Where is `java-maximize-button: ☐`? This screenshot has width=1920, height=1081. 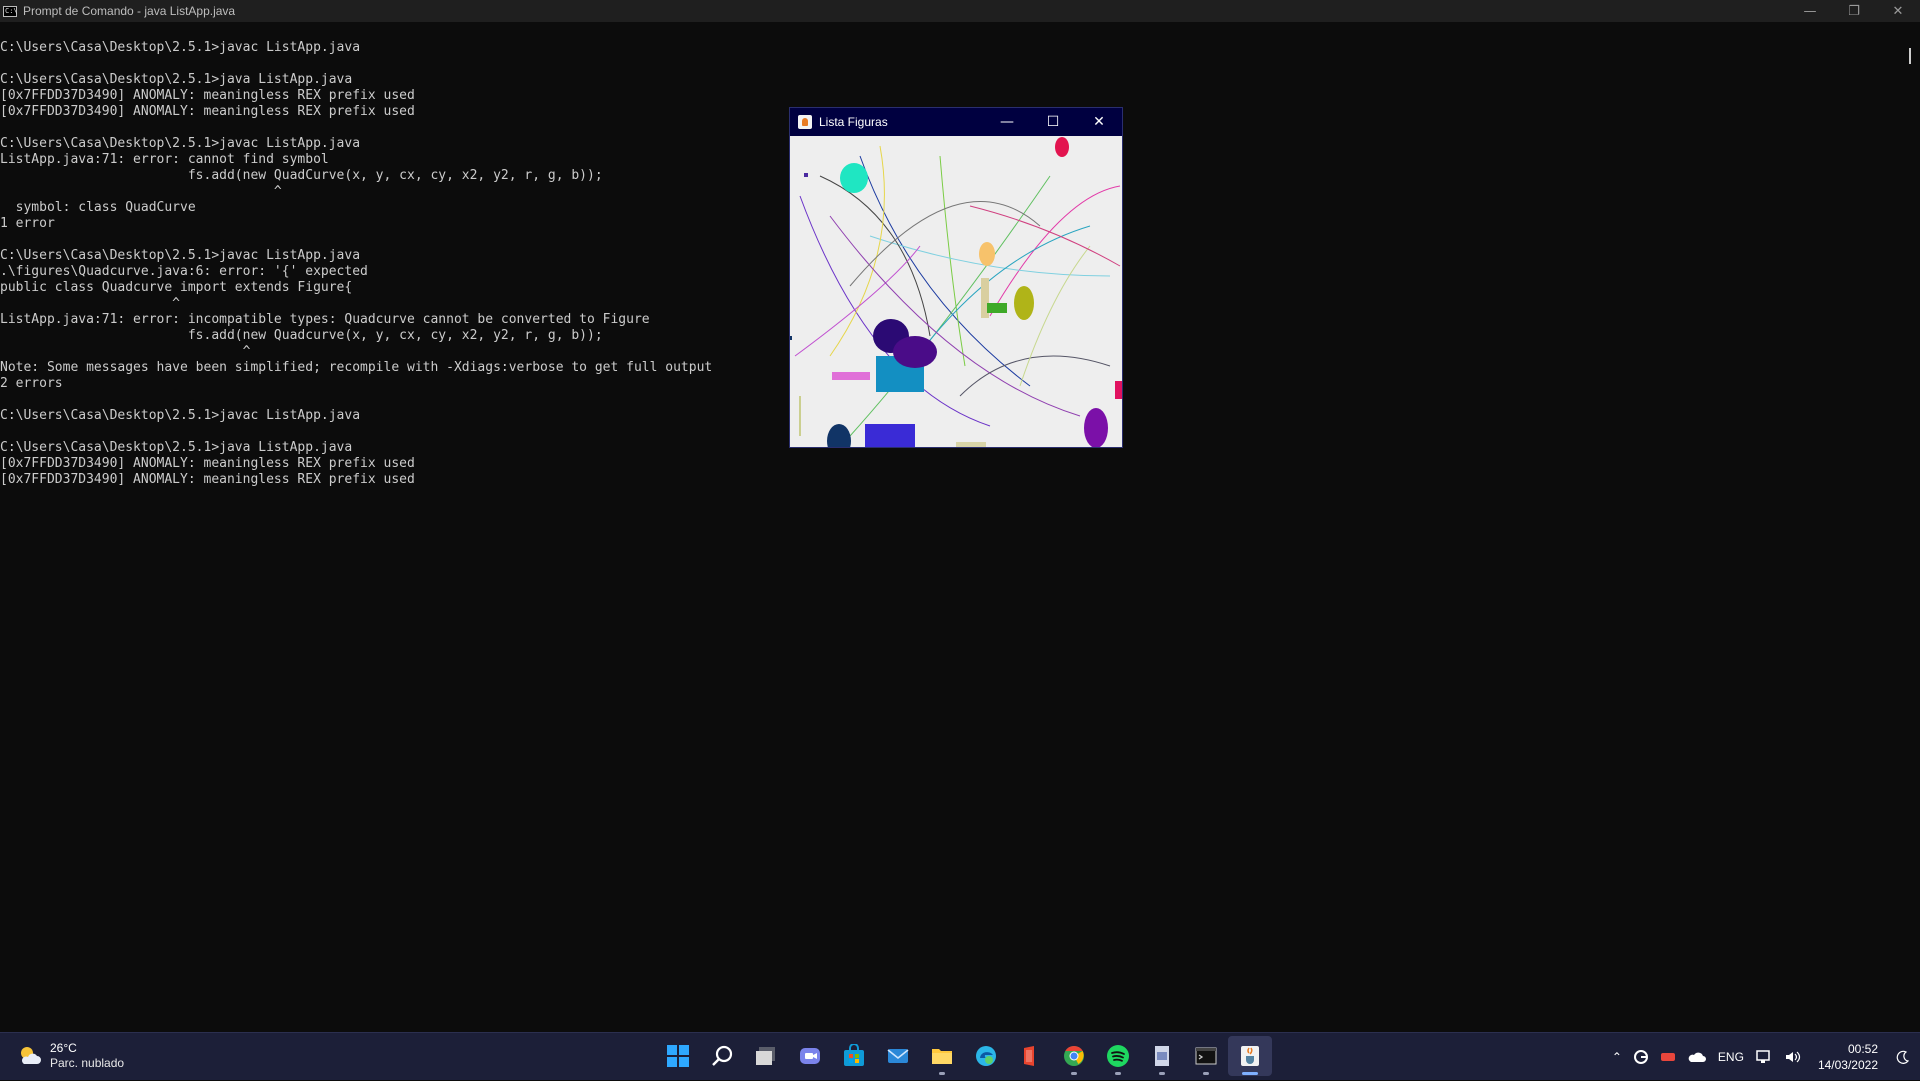 java-maximize-button: ☐ is located at coordinates (1053, 122).